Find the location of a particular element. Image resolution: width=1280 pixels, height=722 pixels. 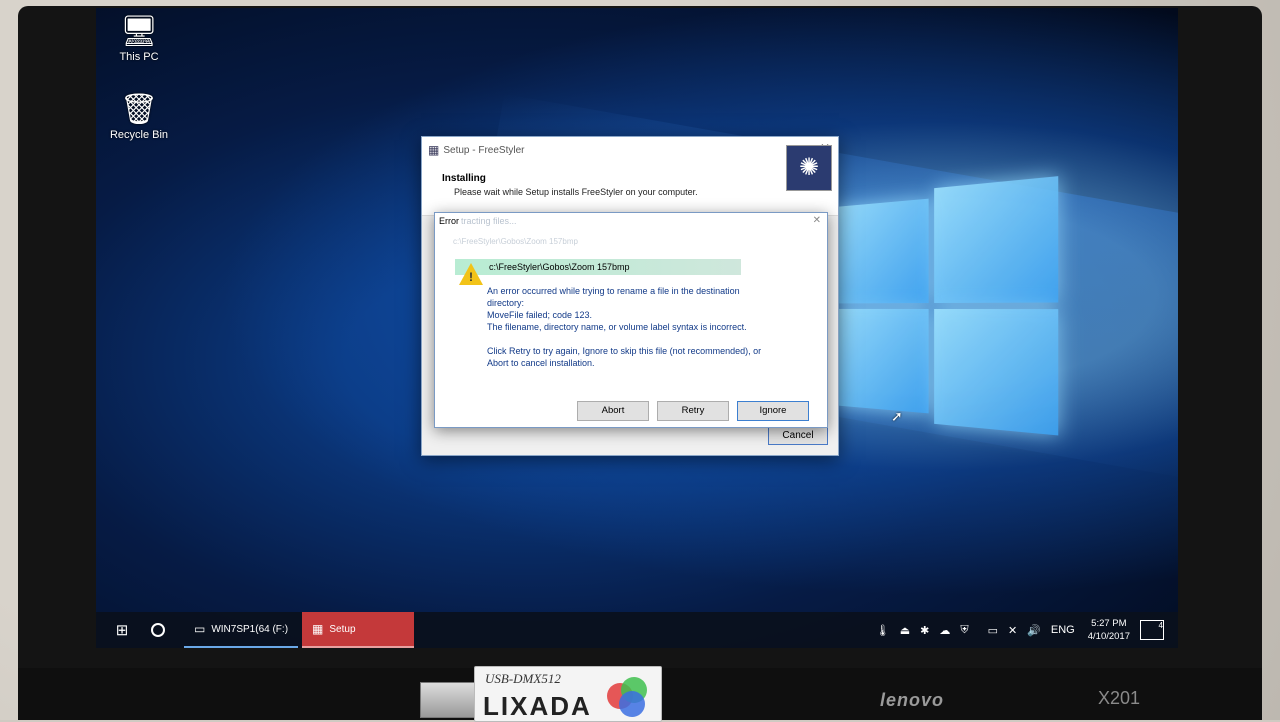

desktop-icon-this-pc: 🖥 This PC is located at coordinates (139, 39).